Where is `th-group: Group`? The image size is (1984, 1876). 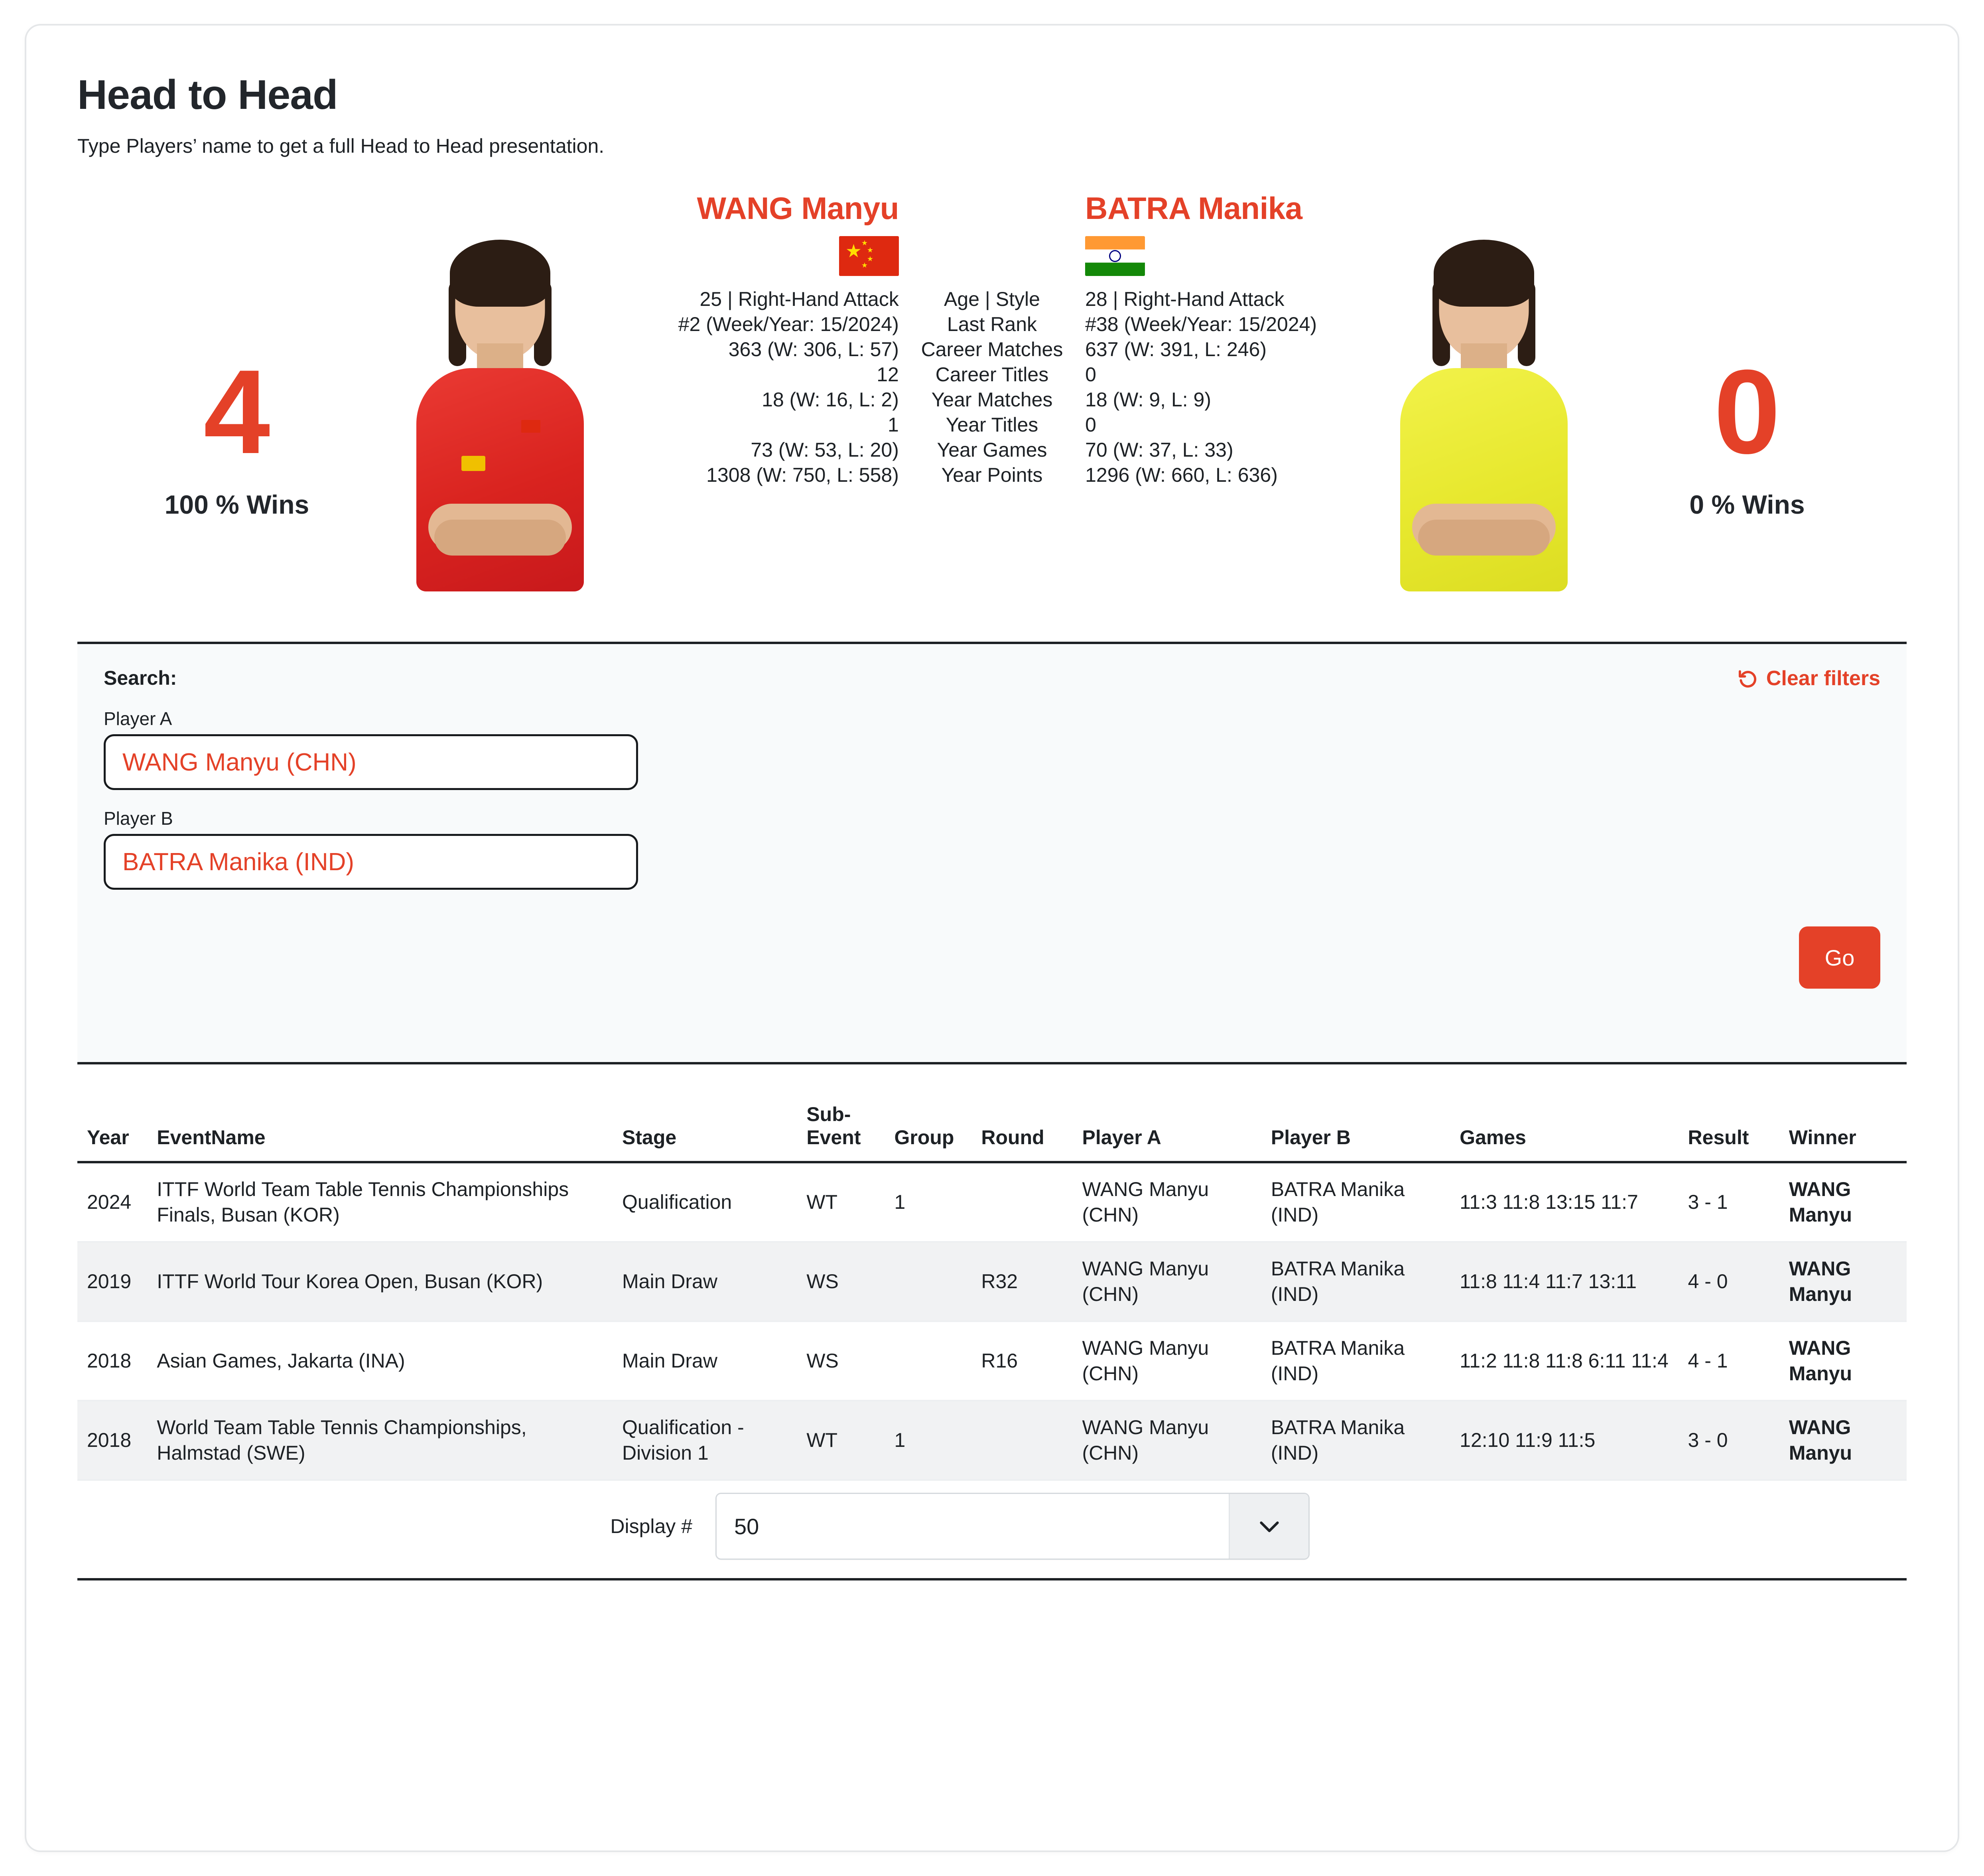
th-group: Group is located at coordinates (928, 1134).